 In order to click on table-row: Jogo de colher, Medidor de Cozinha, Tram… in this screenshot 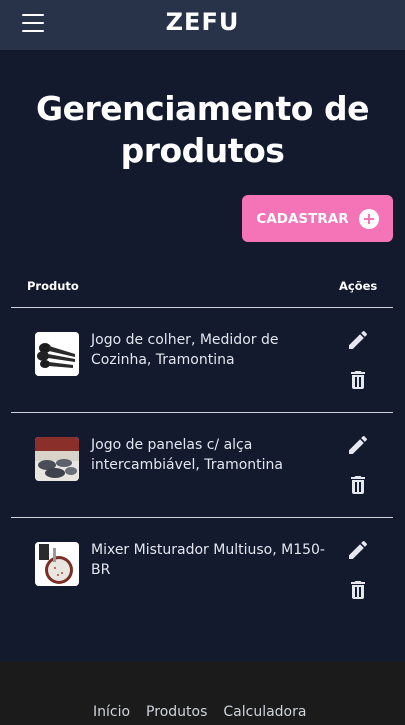, I will do `click(202, 360)`.